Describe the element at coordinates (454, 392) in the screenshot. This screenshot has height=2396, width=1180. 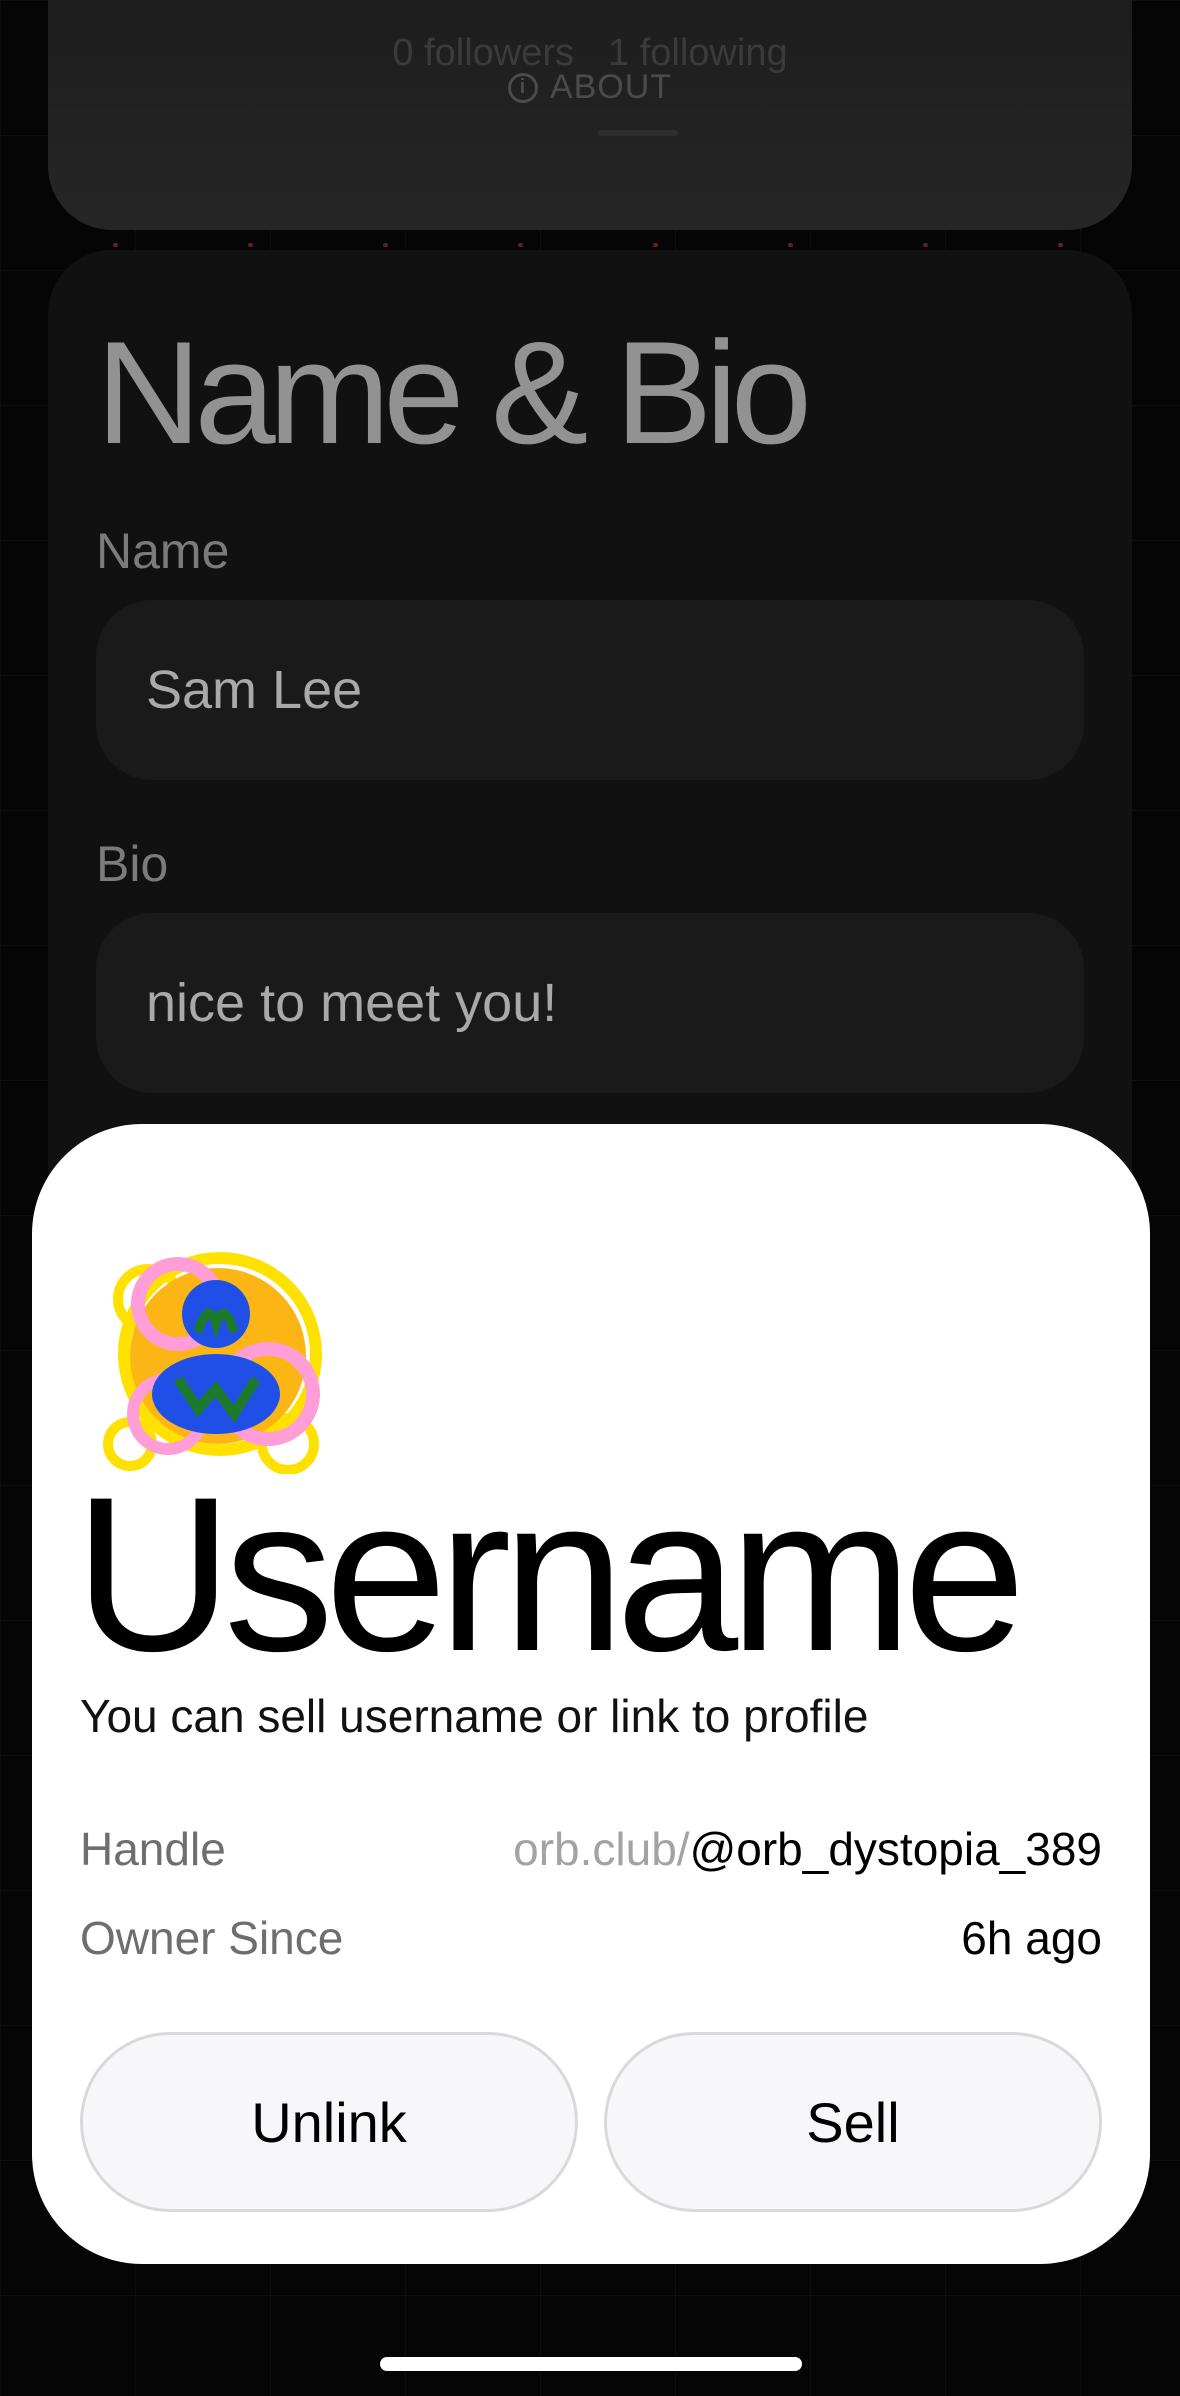
I see `name-bio-title: Name & Bio` at that location.